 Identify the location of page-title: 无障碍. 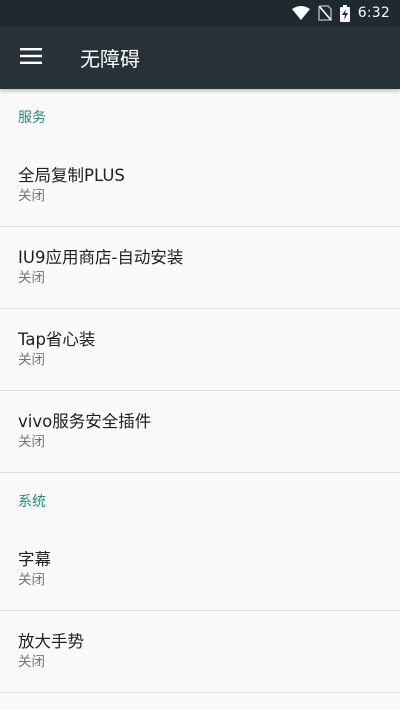
(110, 59).